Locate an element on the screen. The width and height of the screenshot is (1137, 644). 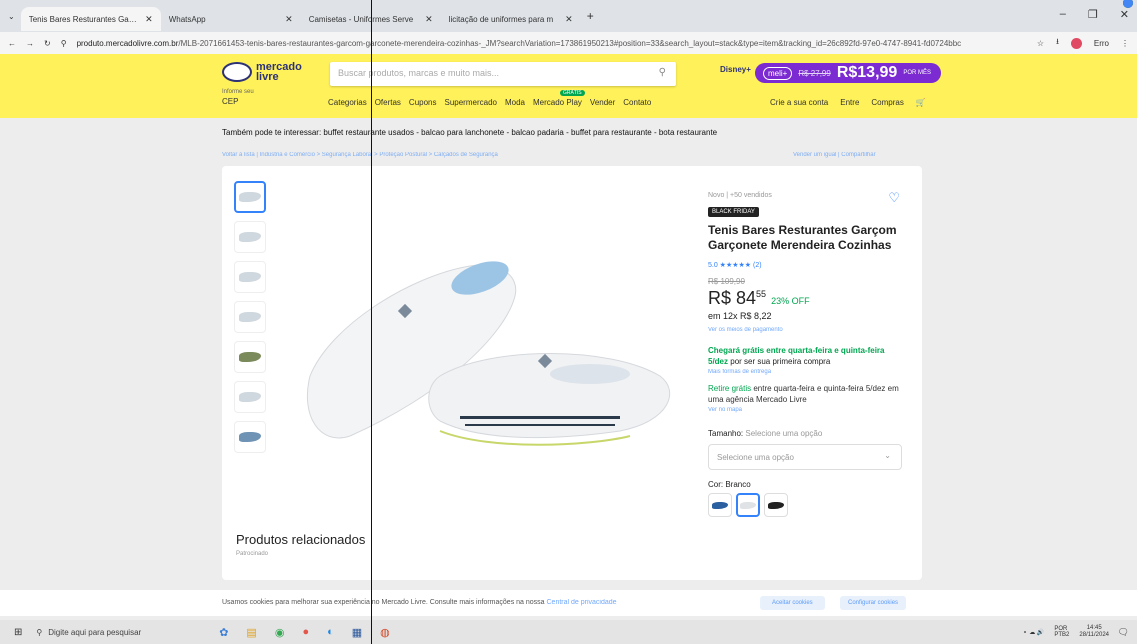
cep-selector: Informe seu CEP is located at coordinates (238, 97).